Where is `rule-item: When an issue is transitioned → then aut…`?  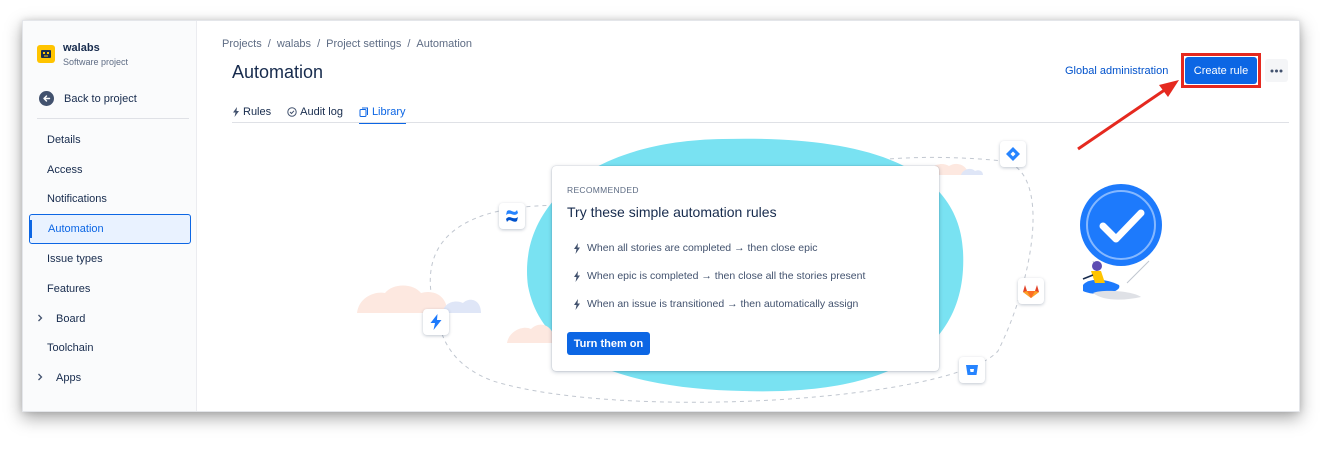 rule-item: When an issue is transitioned → then aut… is located at coordinates (715, 304).